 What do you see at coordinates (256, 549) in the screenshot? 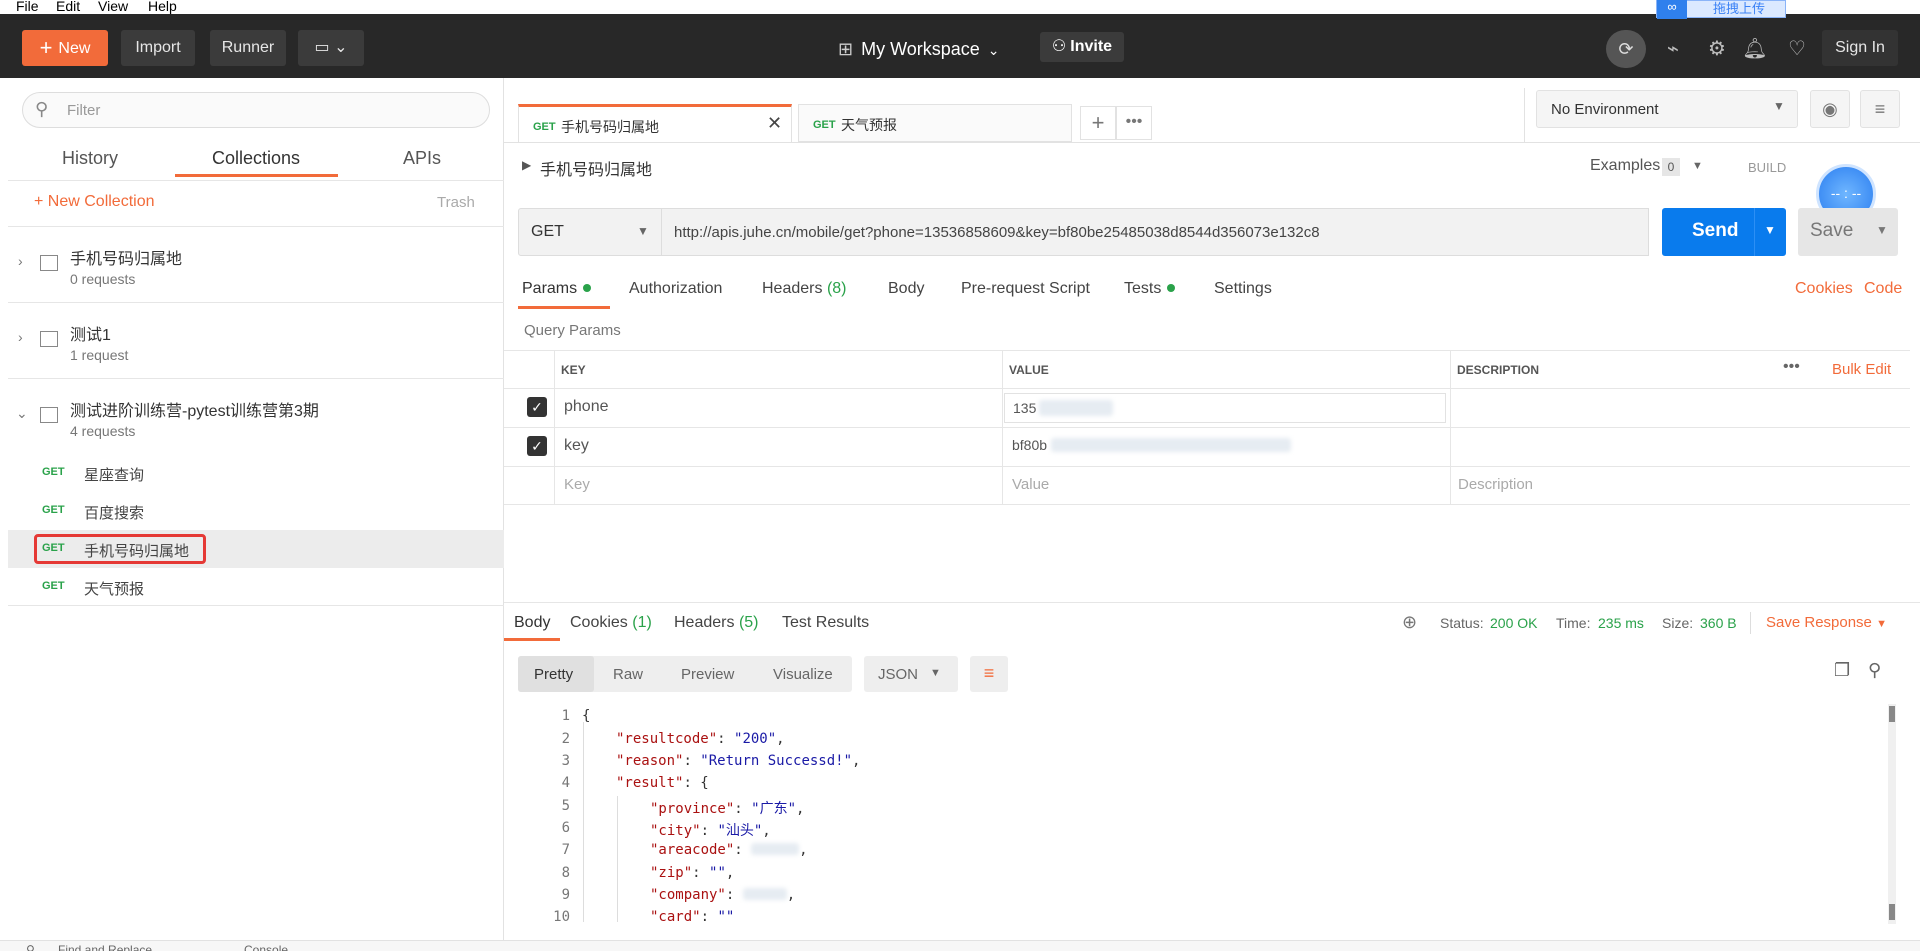
I see `request-item-selected: GET 手机号码归属地` at bounding box center [256, 549].